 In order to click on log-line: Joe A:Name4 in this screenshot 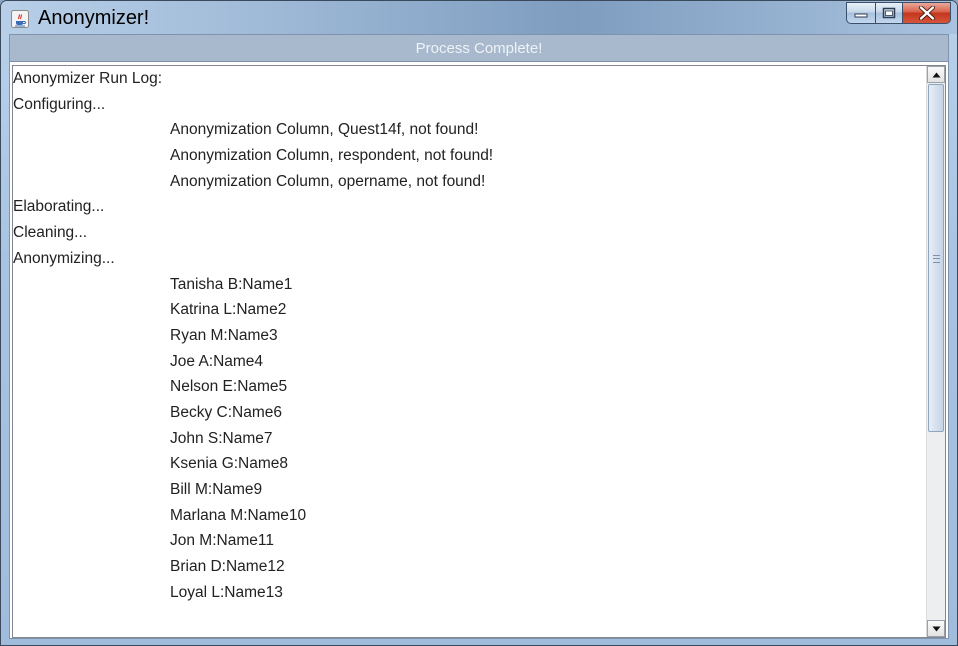, I will do `click(217, 361)`.